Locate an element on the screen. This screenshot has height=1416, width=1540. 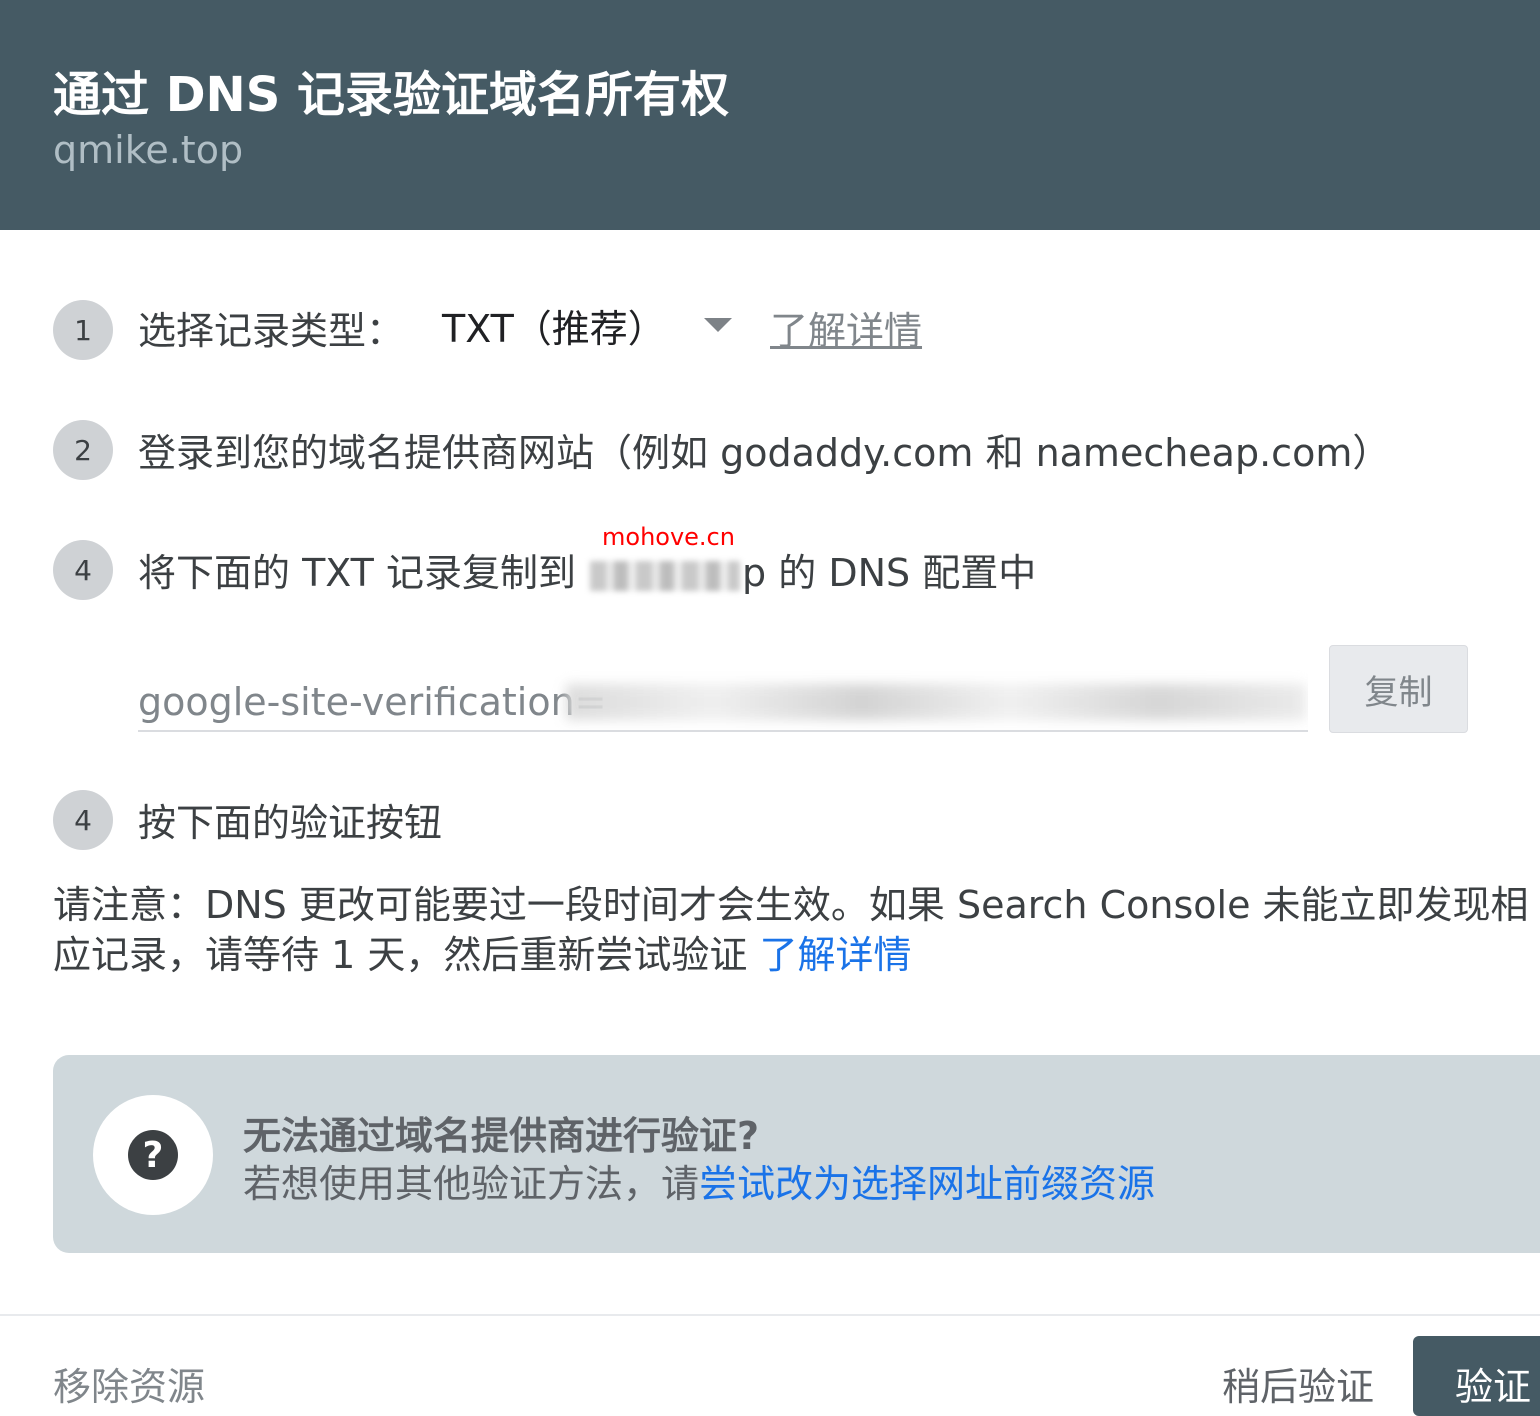
url-prefix-link: 尝试改为选择网址前缀资源 is located at coordinates (927, 1184).